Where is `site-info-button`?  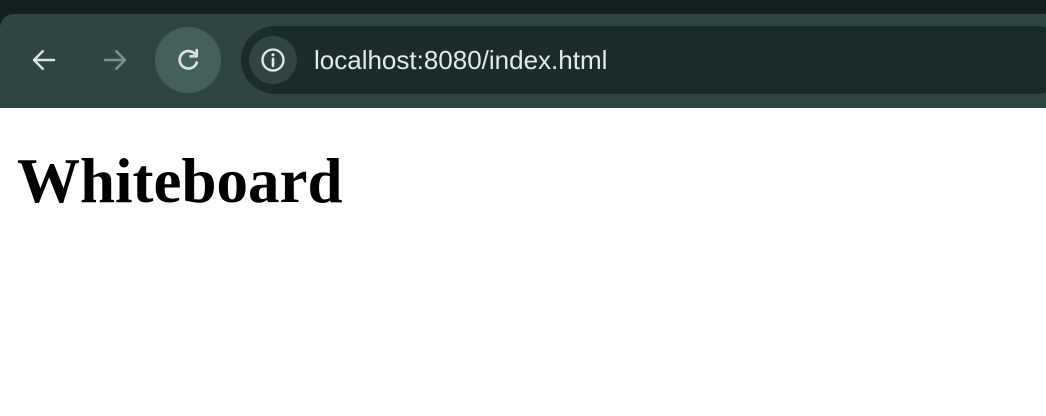
site-info-button is located at coordinates (273, 60).